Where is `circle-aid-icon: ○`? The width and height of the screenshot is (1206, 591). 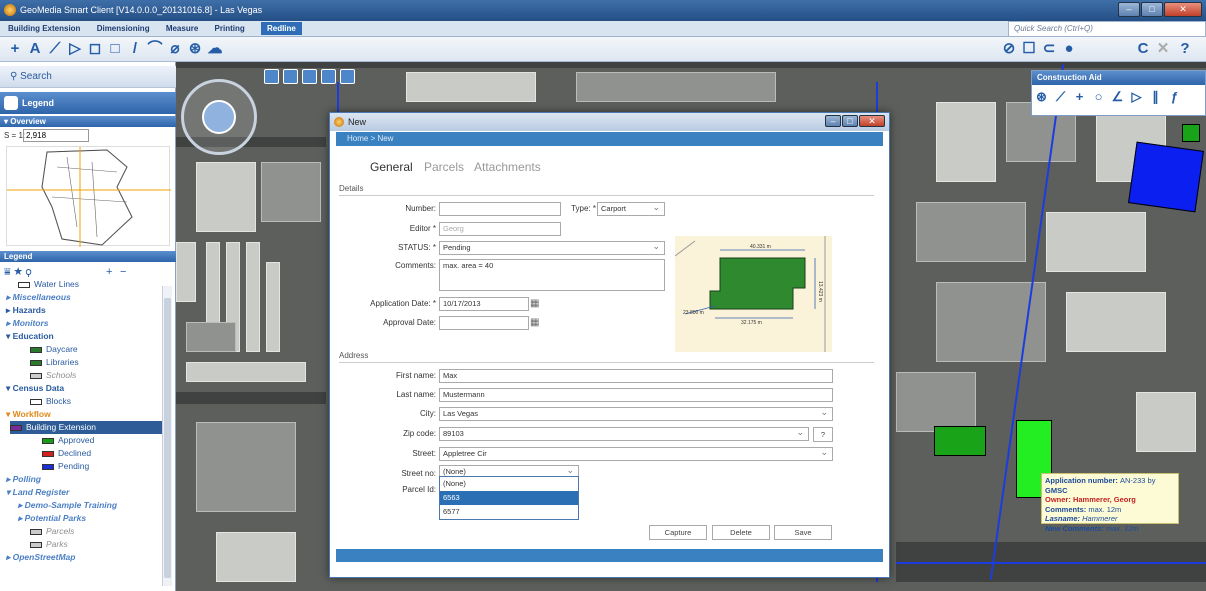 circle-aid-icon: ○ is located at coordinates (1098, 96).